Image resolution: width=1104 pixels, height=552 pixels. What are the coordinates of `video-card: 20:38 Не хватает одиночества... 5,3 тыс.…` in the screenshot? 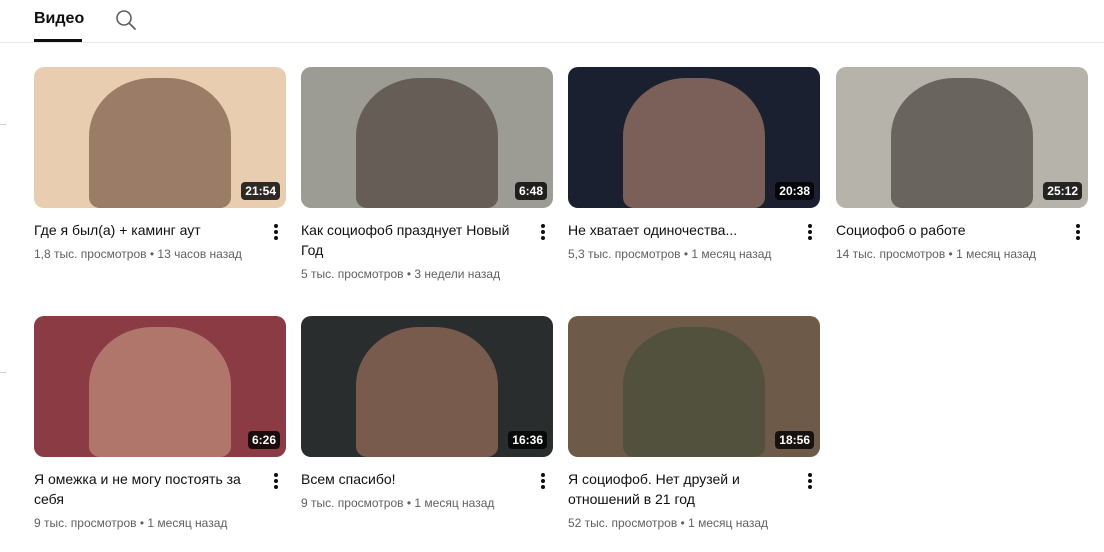 It's located at (694, 164).